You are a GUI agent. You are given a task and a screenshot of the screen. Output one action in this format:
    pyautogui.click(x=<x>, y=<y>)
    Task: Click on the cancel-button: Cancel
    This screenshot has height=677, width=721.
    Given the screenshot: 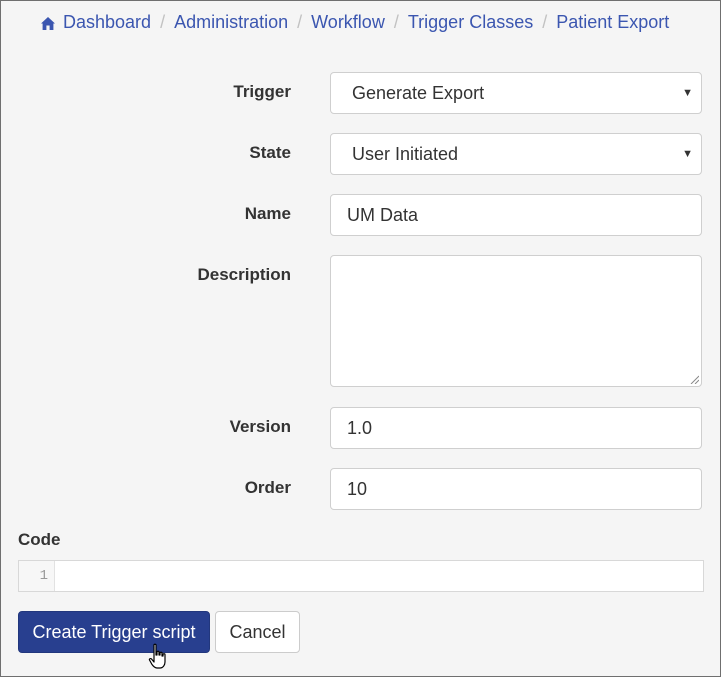 What is the action you would take?
    pyautogui.click(x=257, y=632)
    